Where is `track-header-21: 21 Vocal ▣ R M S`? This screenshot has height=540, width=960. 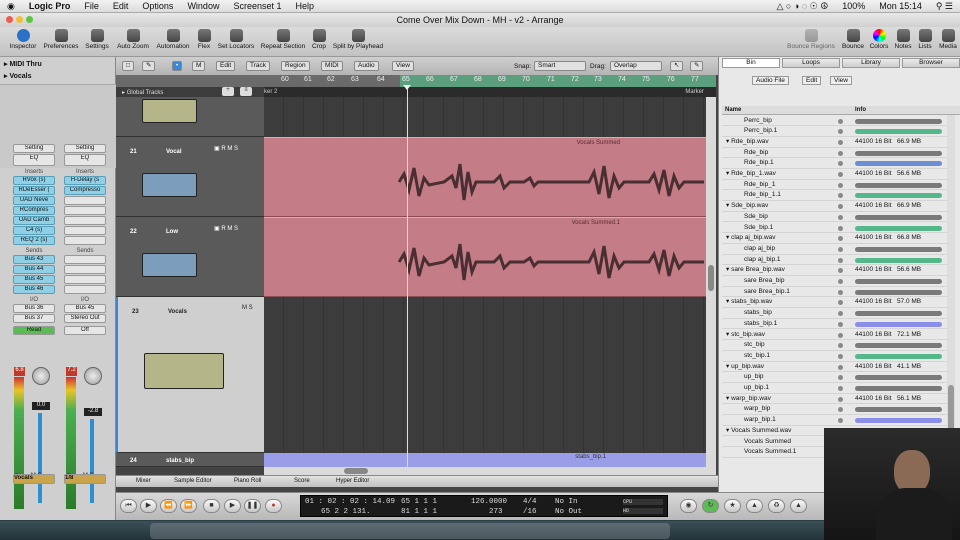
track-header-21: 21 Vocal ▣ R M S is located at coordinates (190, 177).